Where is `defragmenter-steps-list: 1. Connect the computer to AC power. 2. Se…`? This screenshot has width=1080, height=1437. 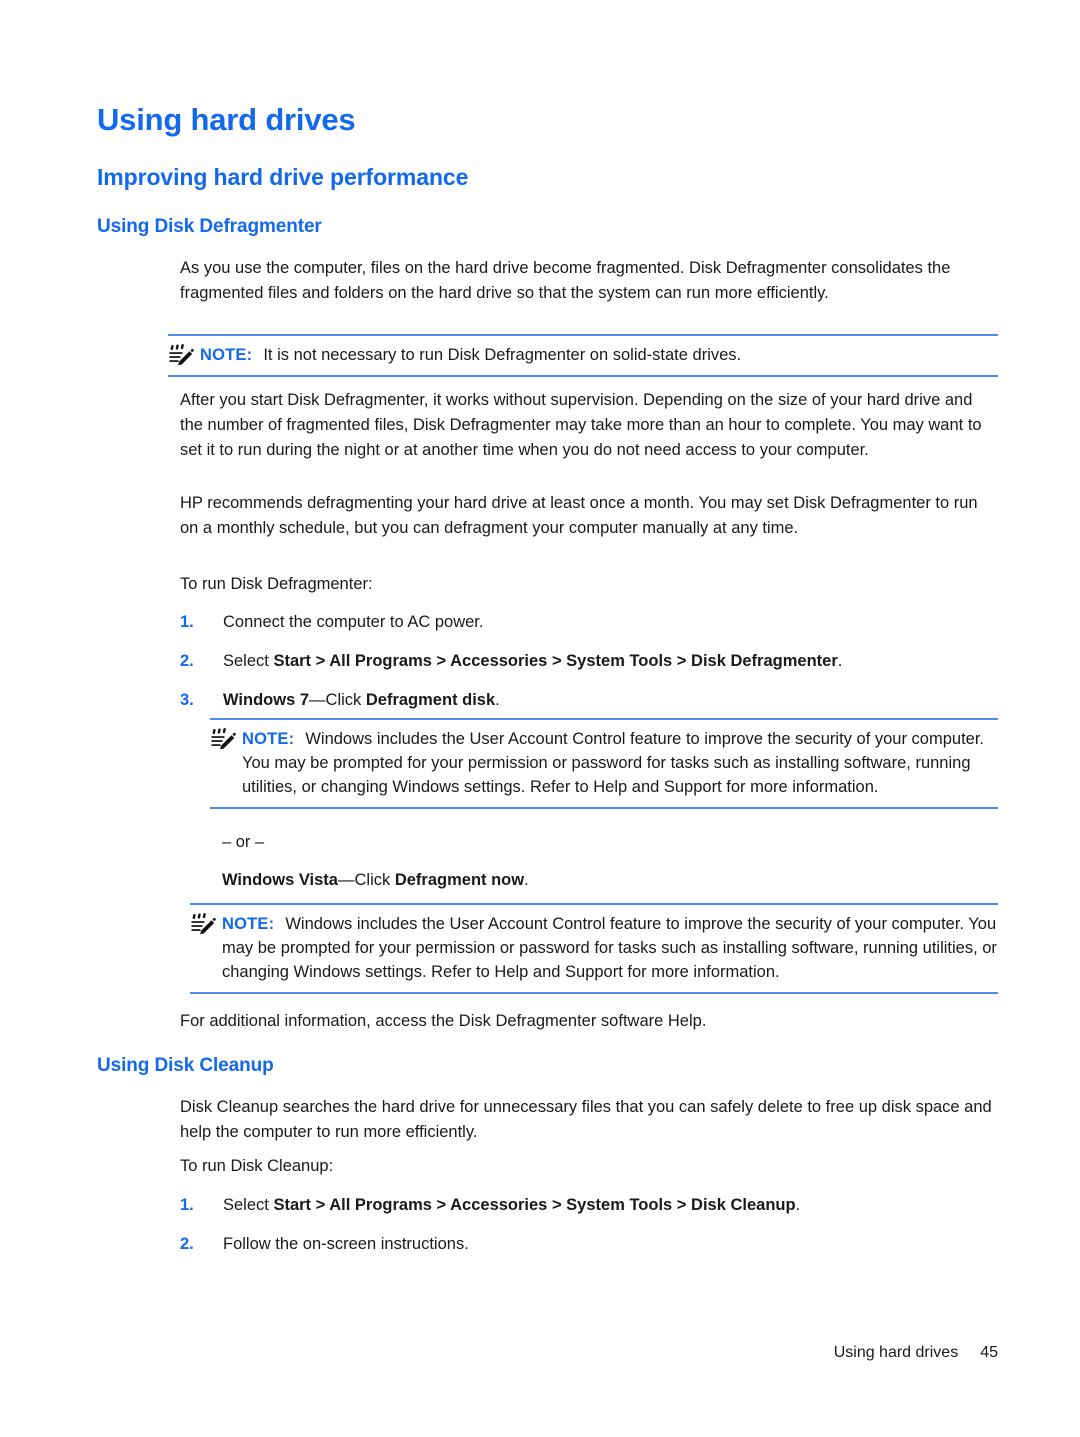 defragmenter-steps-list: 1. Connect the computer to AC power. 2. Se… is located at coordinates (589, 661).